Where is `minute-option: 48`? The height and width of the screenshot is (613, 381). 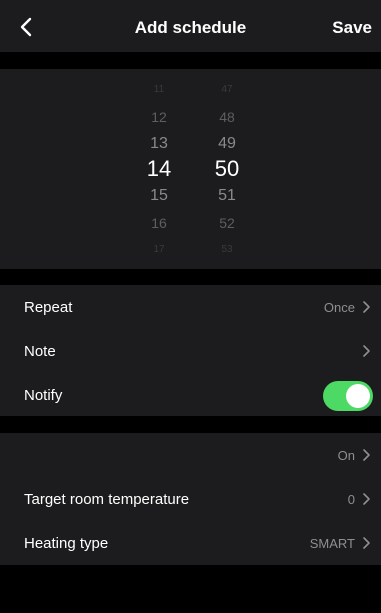
minute-option: 48 is located at coordinates (227, 117).